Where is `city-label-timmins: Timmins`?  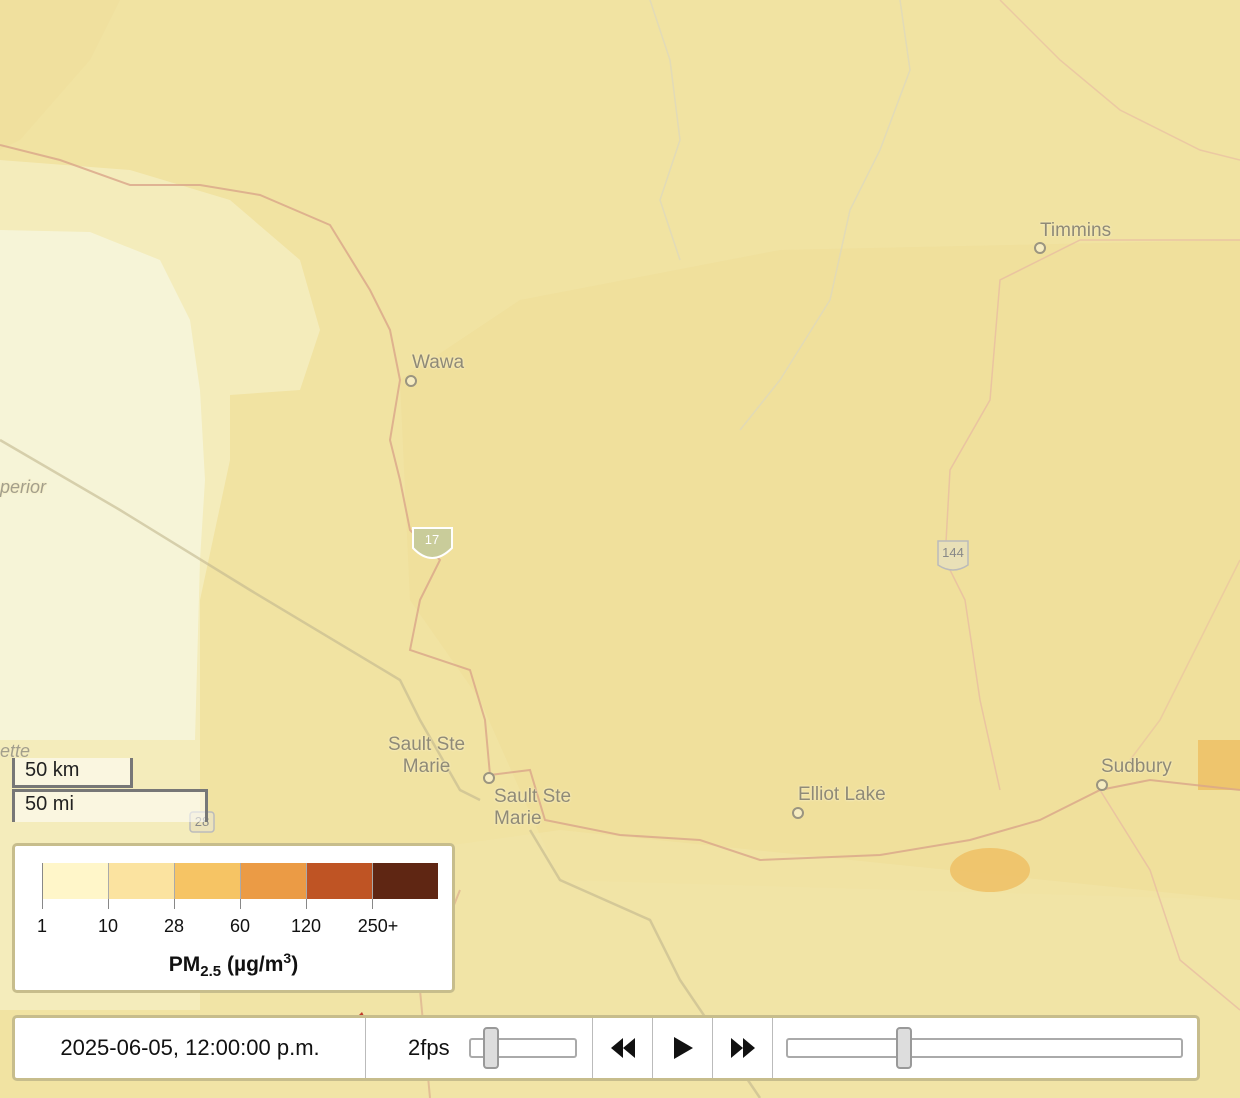 city-label-timmins: Timmins is located at coordinates (1076, 230).